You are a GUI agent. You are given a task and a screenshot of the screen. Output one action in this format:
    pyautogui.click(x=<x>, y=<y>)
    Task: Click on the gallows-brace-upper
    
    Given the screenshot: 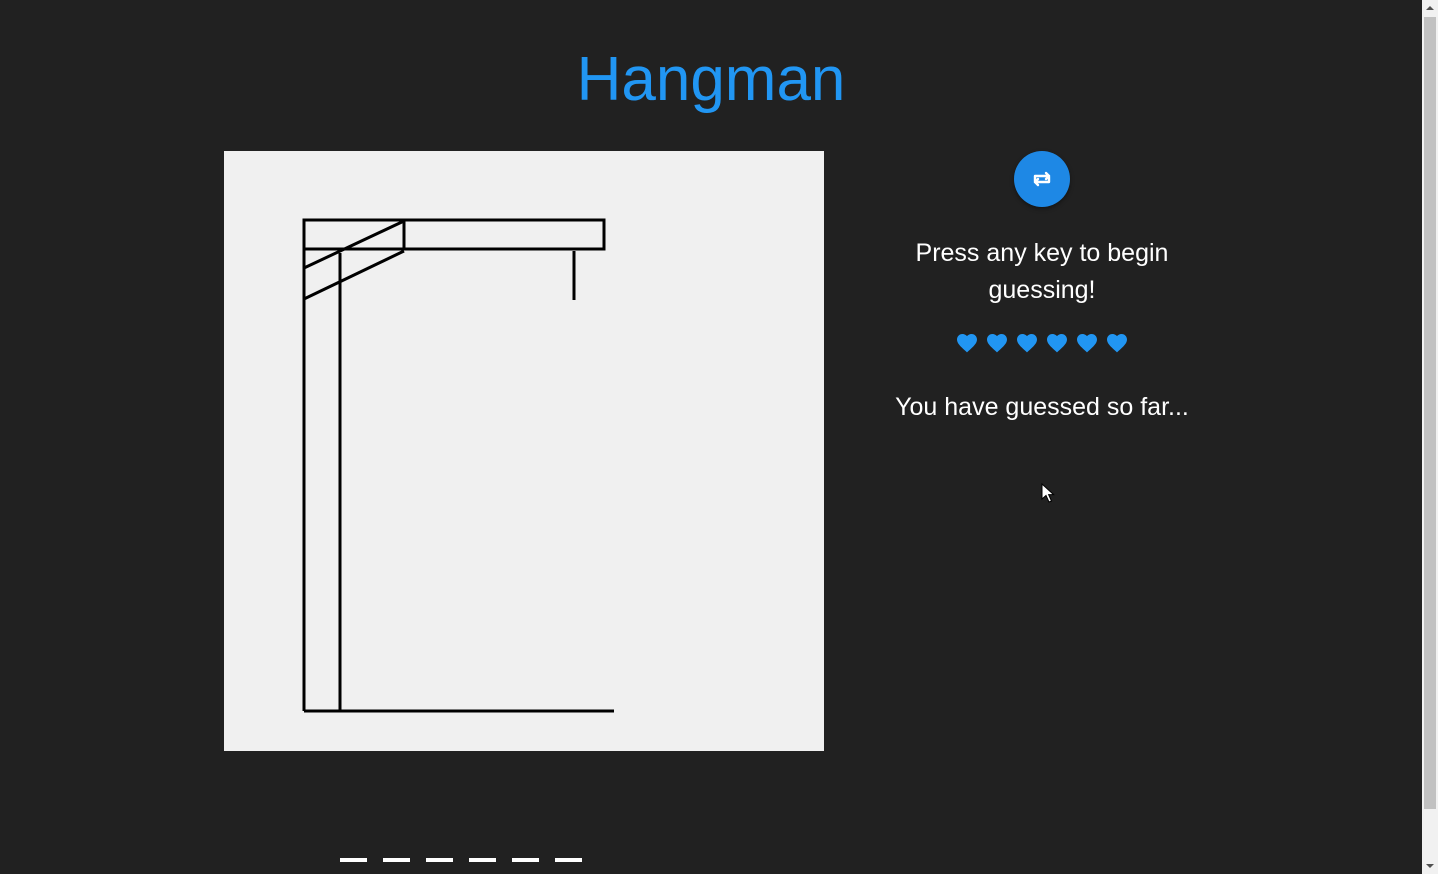 What is the action you would take?
    pyautogui.click(x=354, y=244)
    